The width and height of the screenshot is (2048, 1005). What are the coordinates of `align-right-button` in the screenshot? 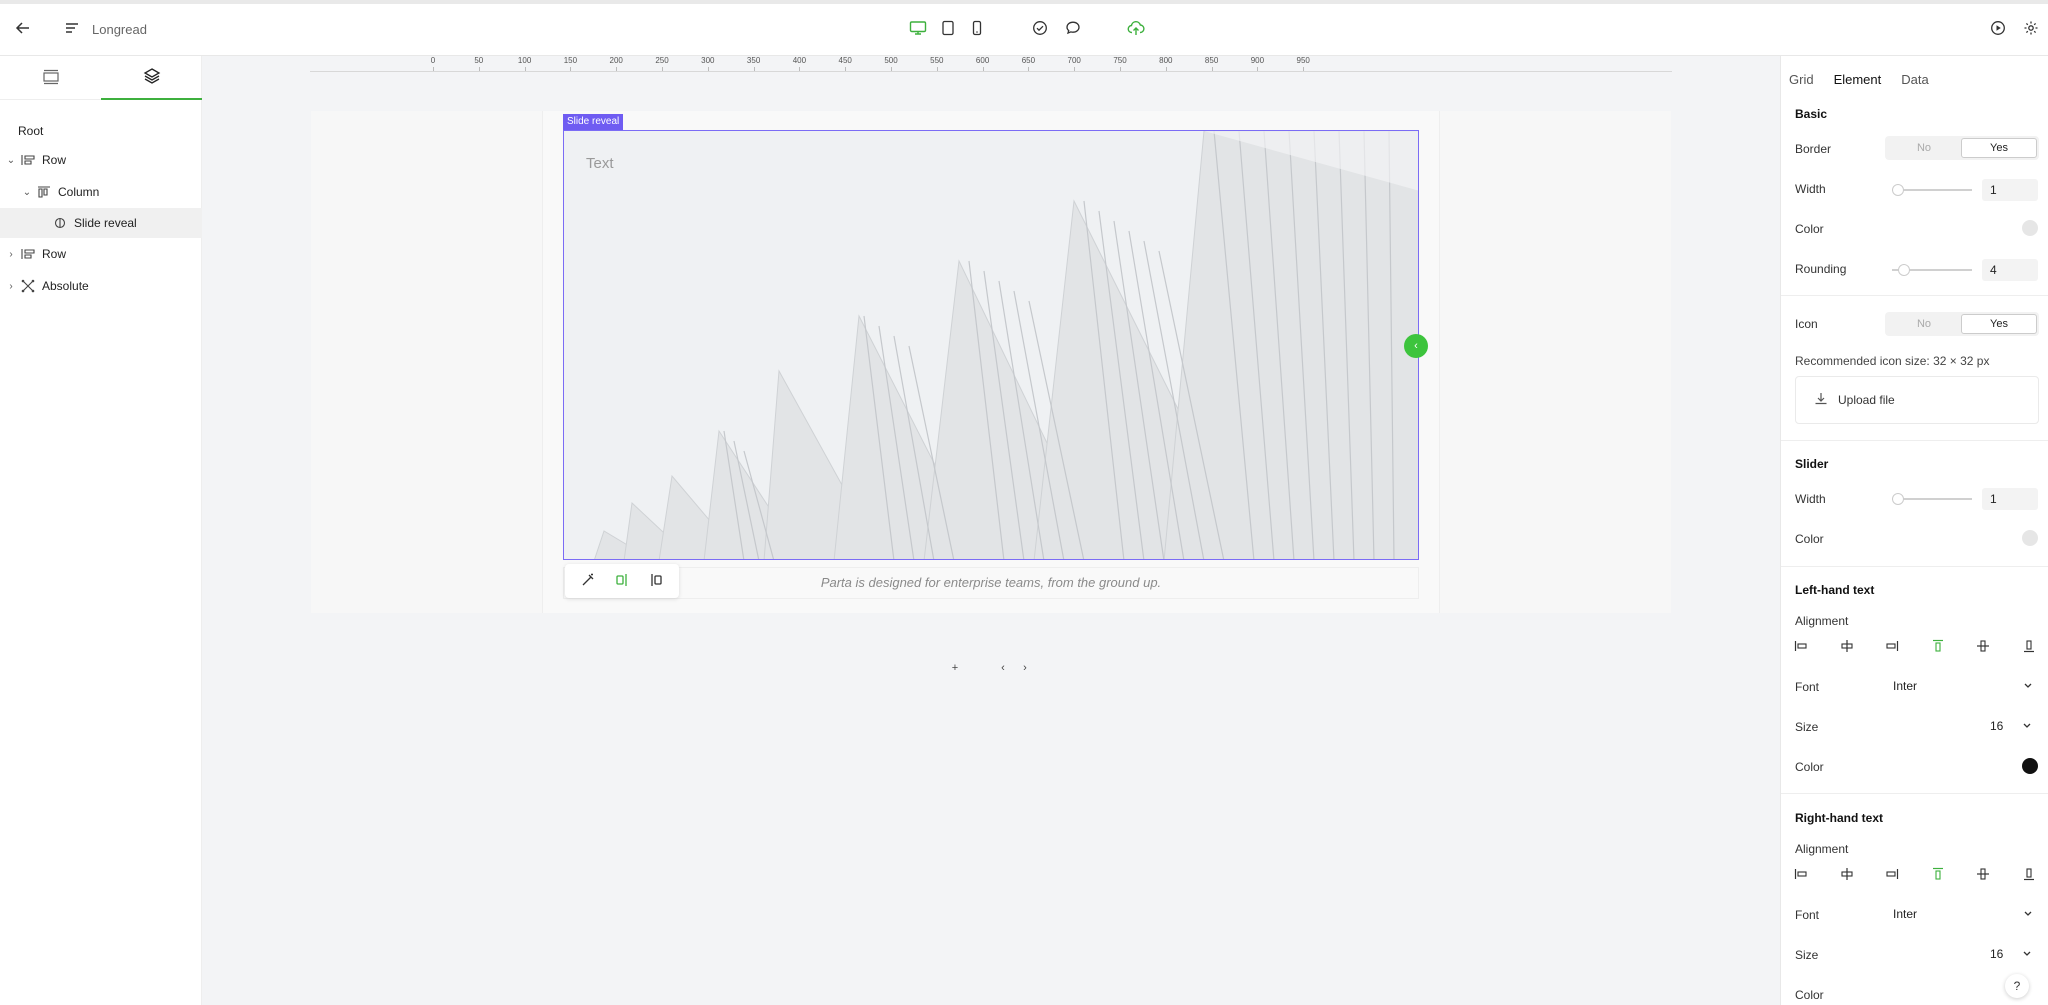 It's located at (656, 581).